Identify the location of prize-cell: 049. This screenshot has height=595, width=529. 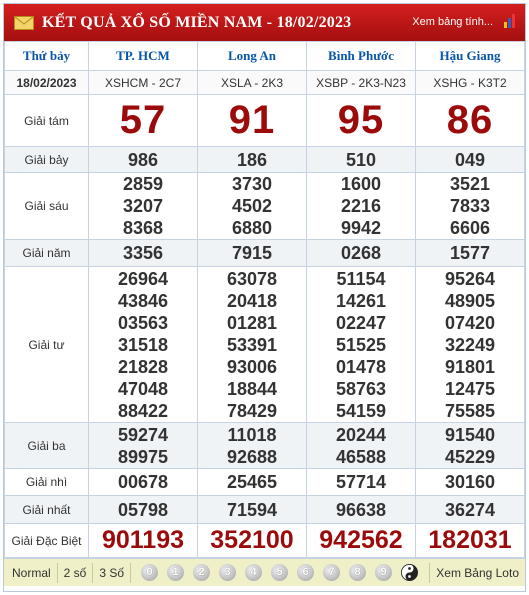
(470, 159).